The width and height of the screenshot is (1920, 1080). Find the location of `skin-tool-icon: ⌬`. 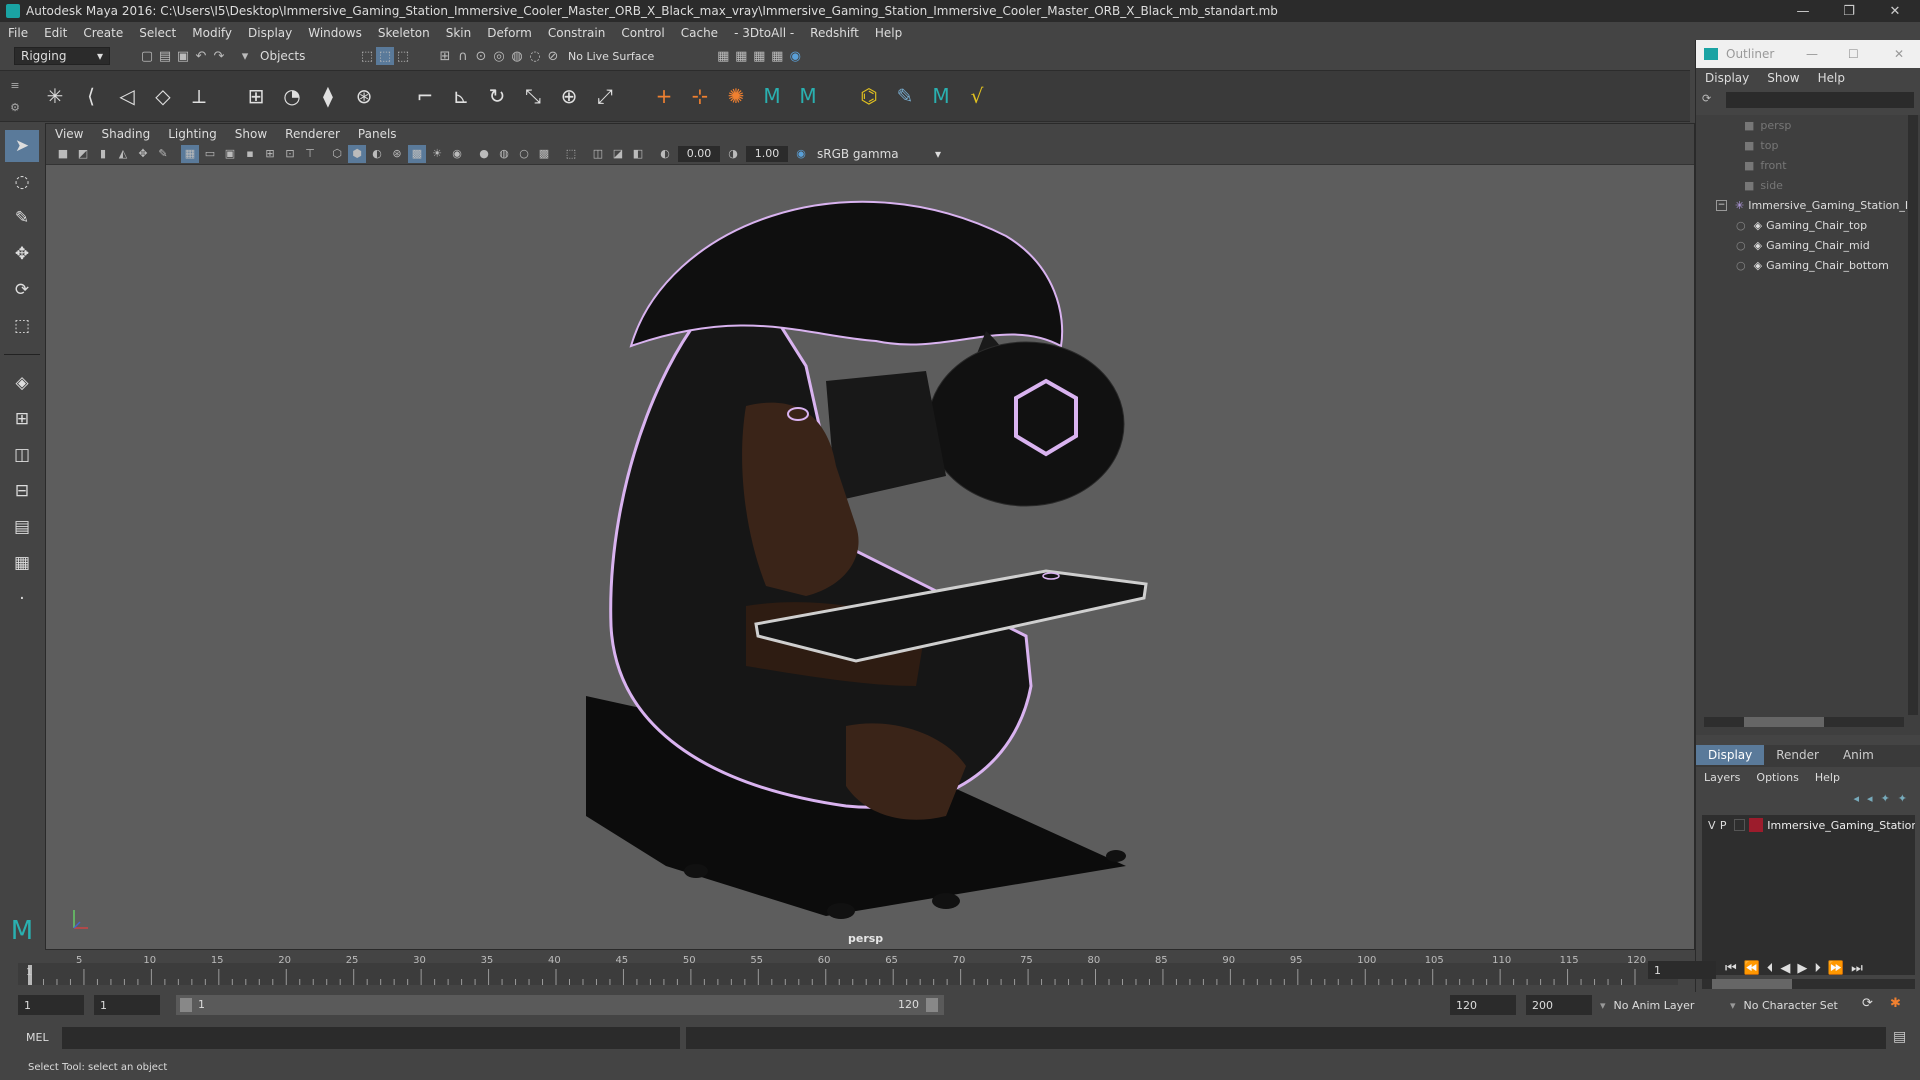

skin-tool-icon: ⌬ is located at coordinates (869, 96).